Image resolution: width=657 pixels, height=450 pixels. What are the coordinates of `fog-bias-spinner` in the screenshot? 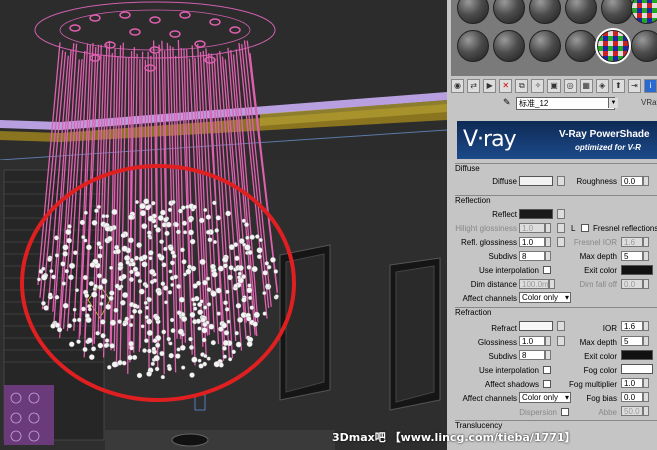 It's located at (646, 397).